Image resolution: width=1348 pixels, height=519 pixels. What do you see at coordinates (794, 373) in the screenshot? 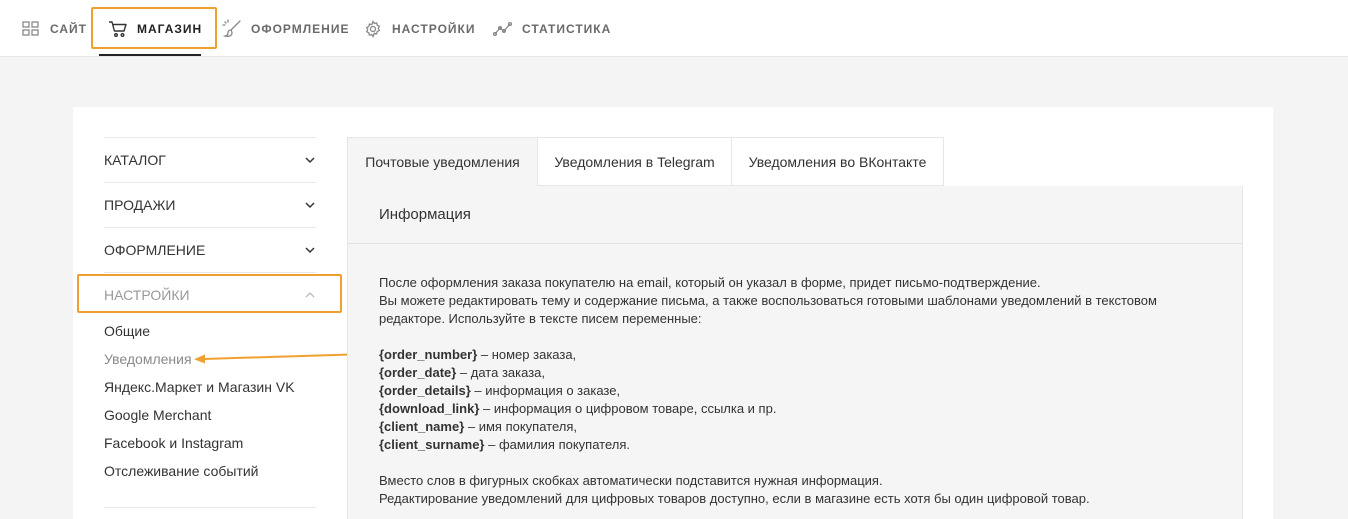
I see `variable-line: {order_date} – дата заказа,` at bounding box center [794, 373].